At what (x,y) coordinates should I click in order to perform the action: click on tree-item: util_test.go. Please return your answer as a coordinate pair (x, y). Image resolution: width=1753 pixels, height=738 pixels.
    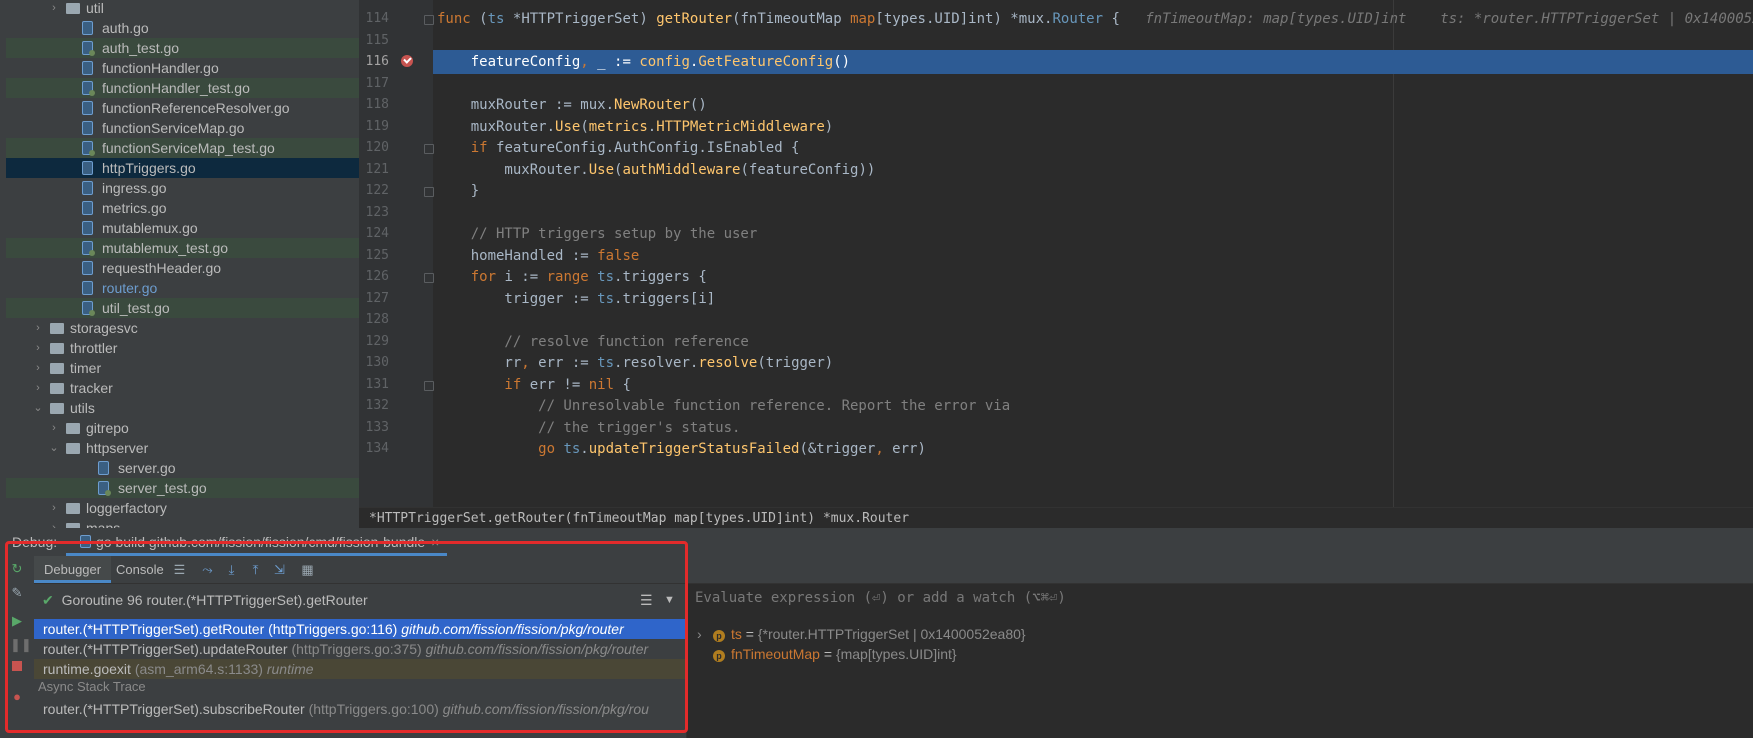
    Looking at the image, I should click on (182, 308).